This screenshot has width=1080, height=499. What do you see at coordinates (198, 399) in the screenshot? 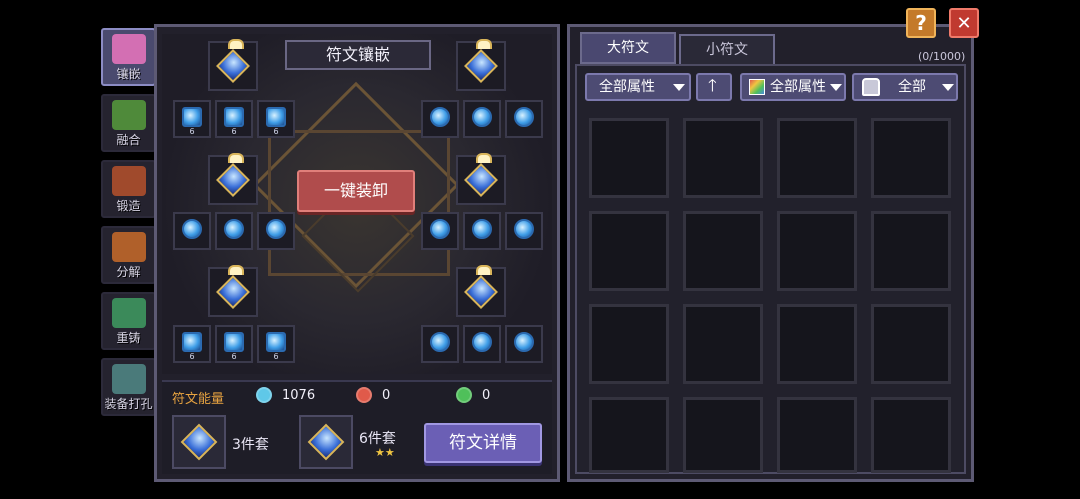
I see `energy-label: 符文能量` at bounding box center [198, 399].